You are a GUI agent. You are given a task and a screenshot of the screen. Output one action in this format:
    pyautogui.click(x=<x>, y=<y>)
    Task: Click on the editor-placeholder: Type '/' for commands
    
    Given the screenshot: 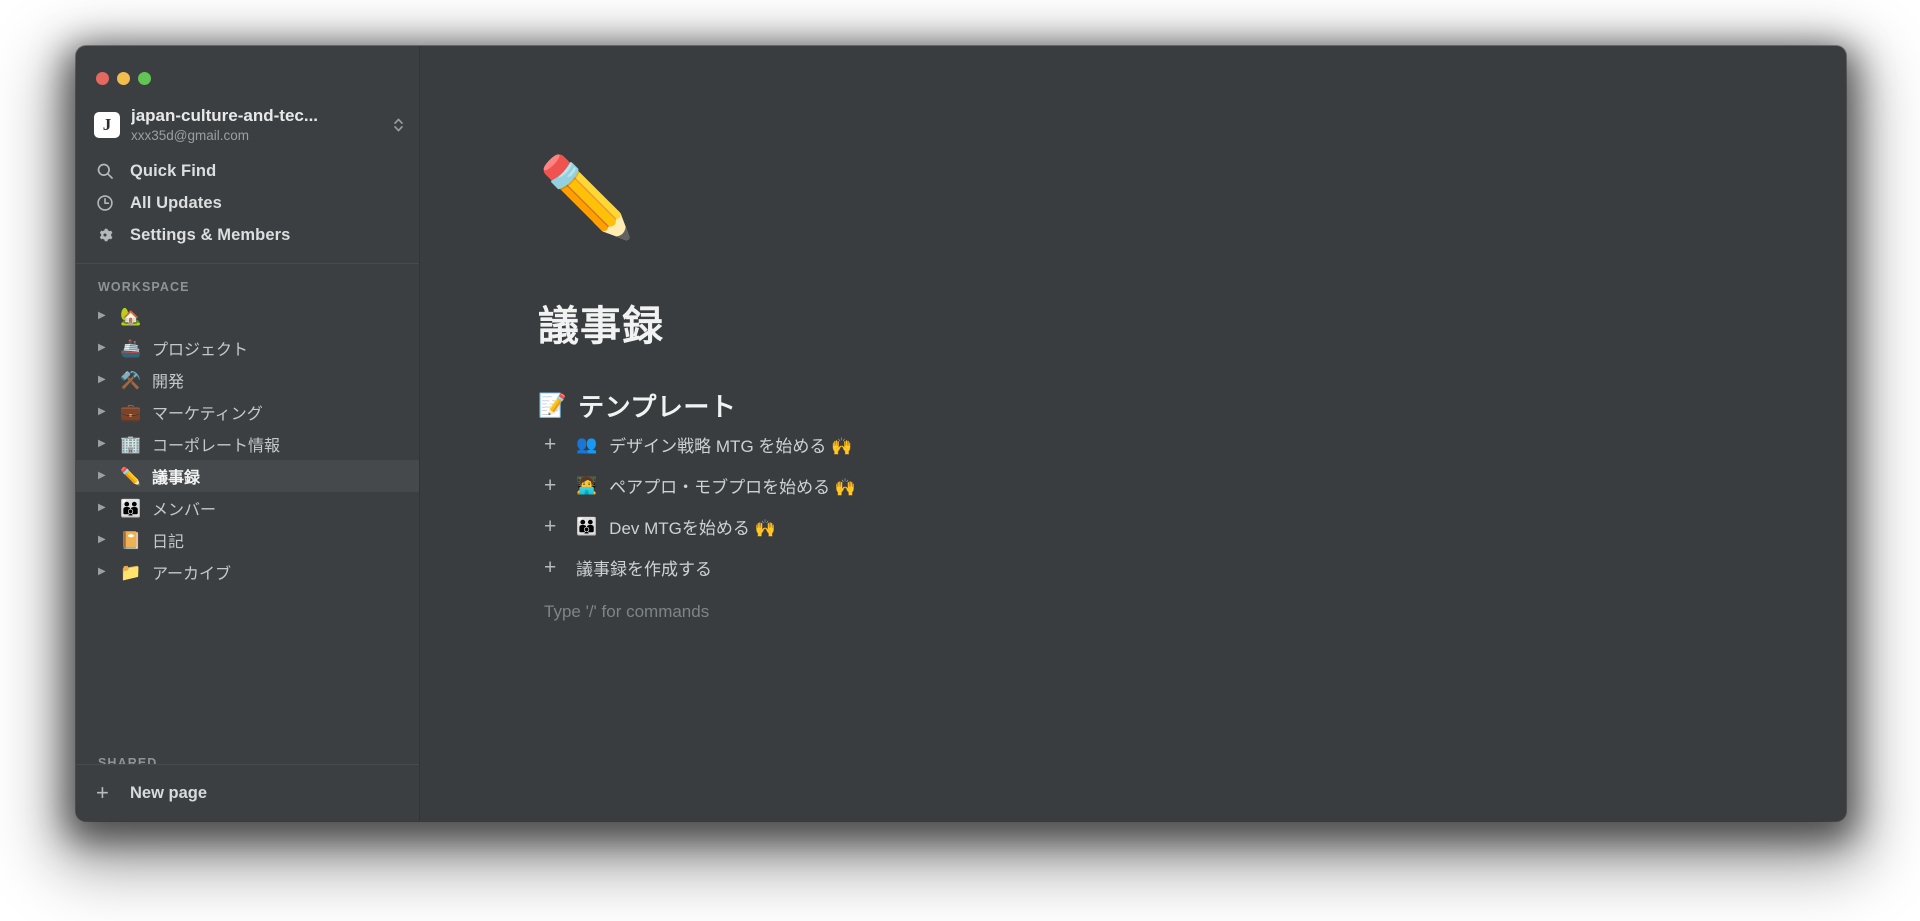 What is the action you would take?
    pyautogui.click(x=1195, y=612)
    